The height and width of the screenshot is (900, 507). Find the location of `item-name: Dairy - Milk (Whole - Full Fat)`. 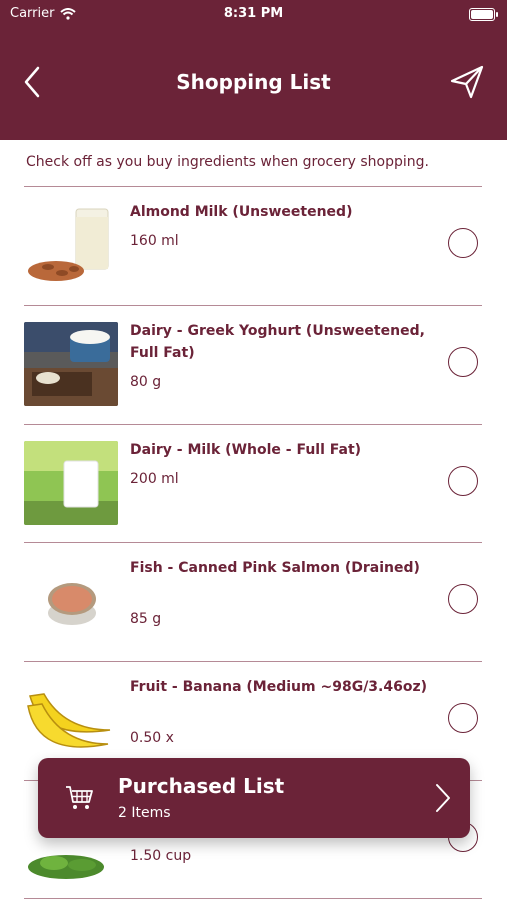

item-name: Dairy - Milk (Whole - Full Fat) is located at coordinates (246, 450).